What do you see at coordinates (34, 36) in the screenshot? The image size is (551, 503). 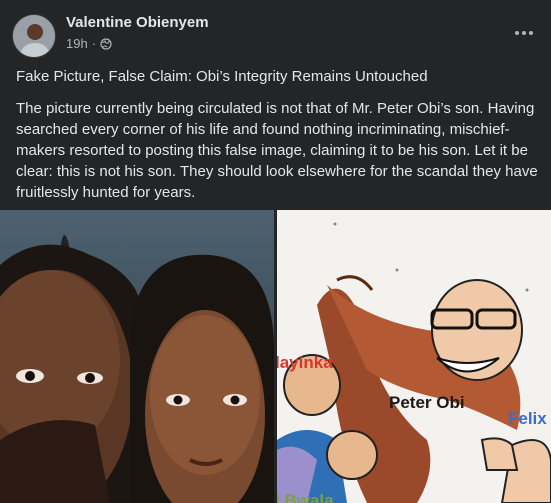 I see `avatar` at bounding box center [34, 36].